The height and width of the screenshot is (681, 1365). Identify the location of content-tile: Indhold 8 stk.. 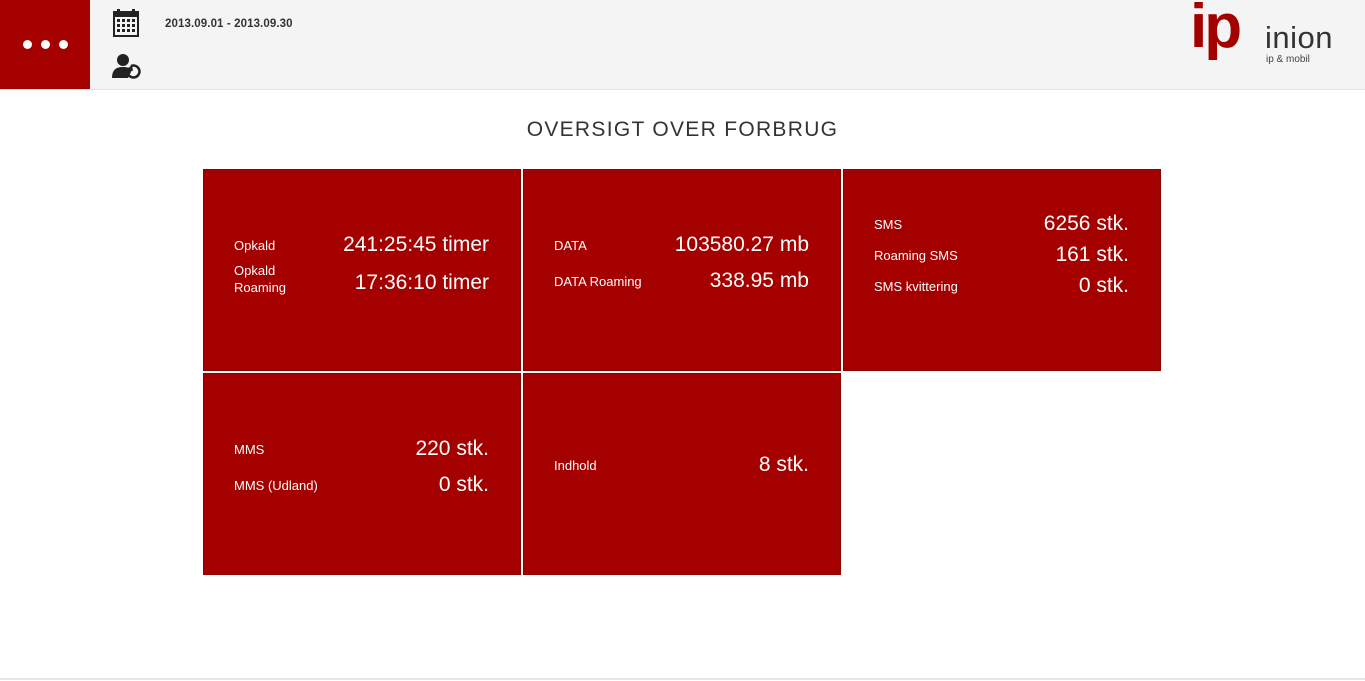
(682, 474).